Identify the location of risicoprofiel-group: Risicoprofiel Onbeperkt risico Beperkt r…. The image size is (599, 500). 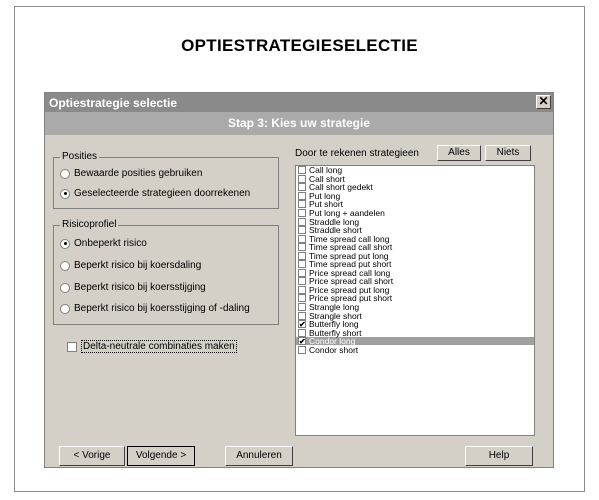
(166, 272).